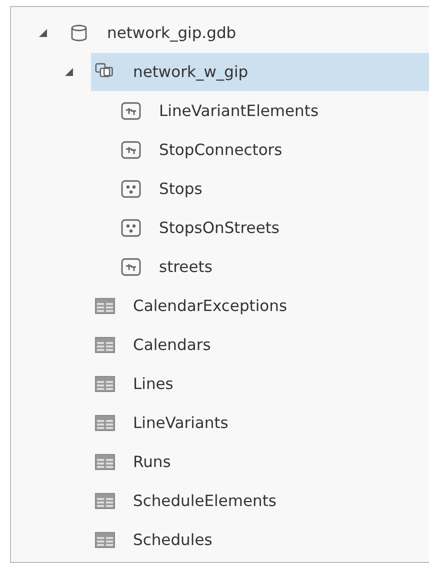 The image size is (429, 563). I want to click on tree-item: StopsOnStreets, so click(273, 227).